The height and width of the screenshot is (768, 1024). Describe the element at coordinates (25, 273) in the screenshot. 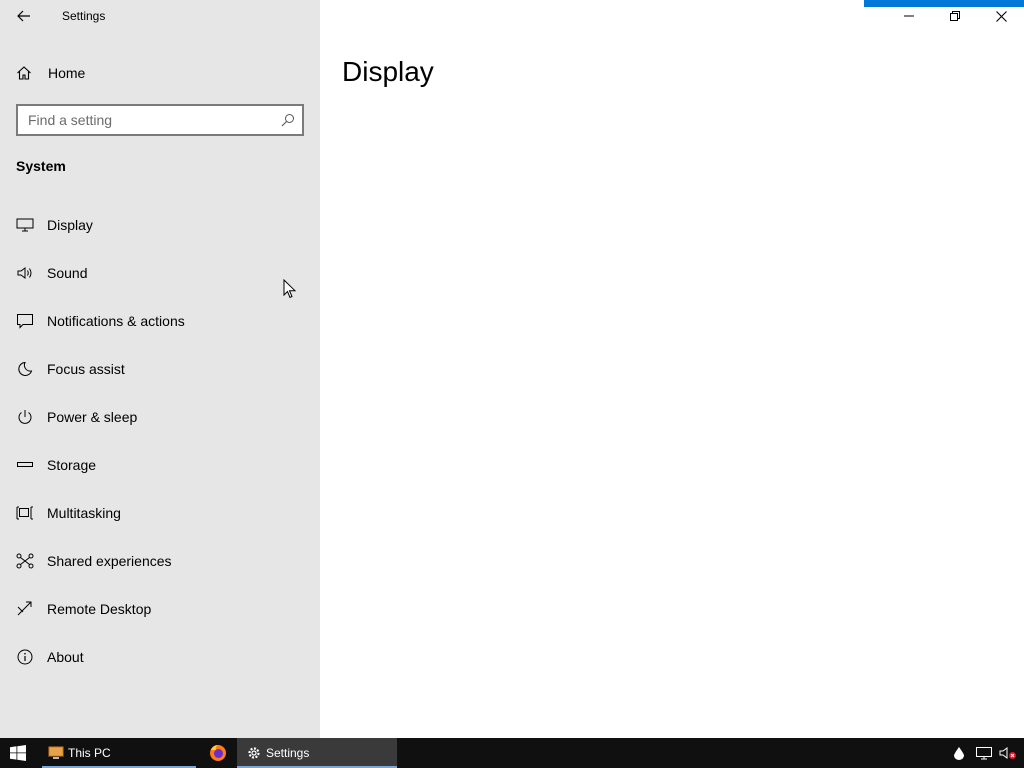

I see `speaker-icon` at that location.